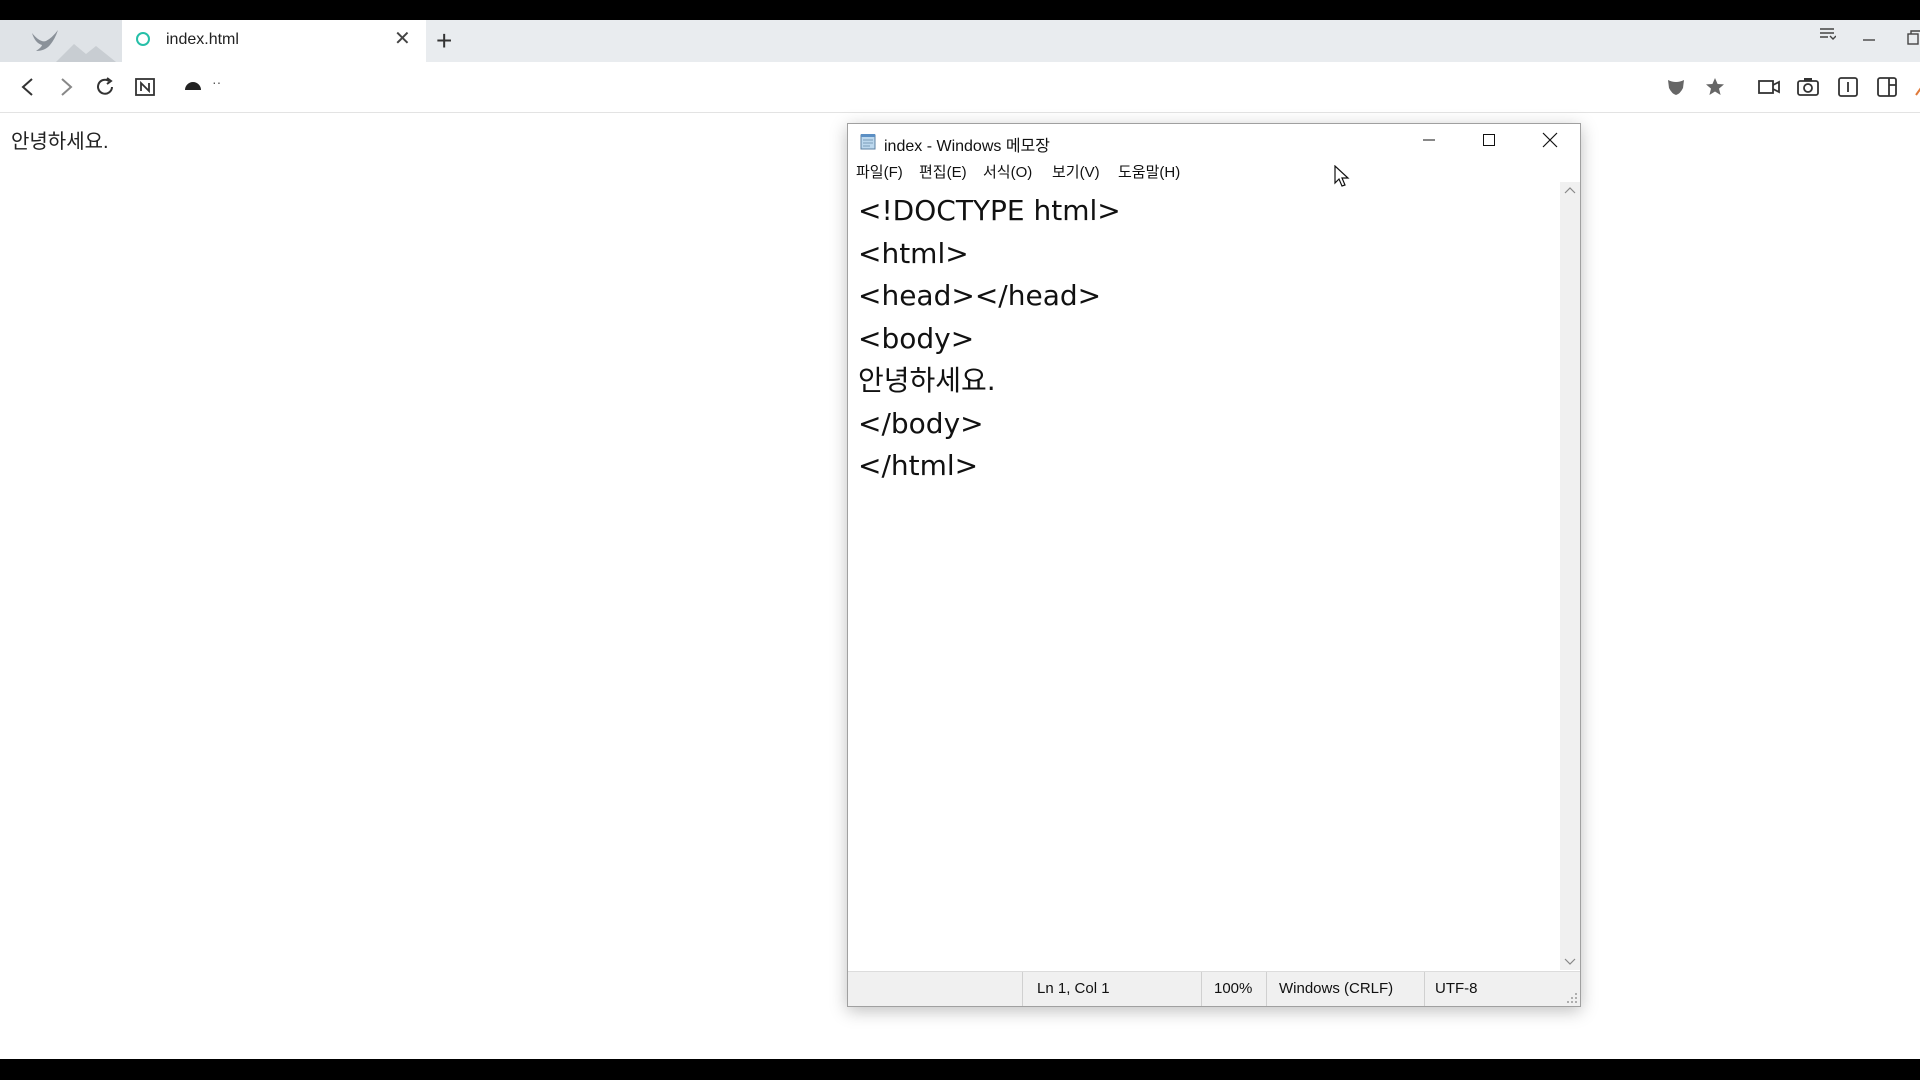 This screenshot has height=1080, width=1920. I want to click on camera-icon, so click(1808, 87).